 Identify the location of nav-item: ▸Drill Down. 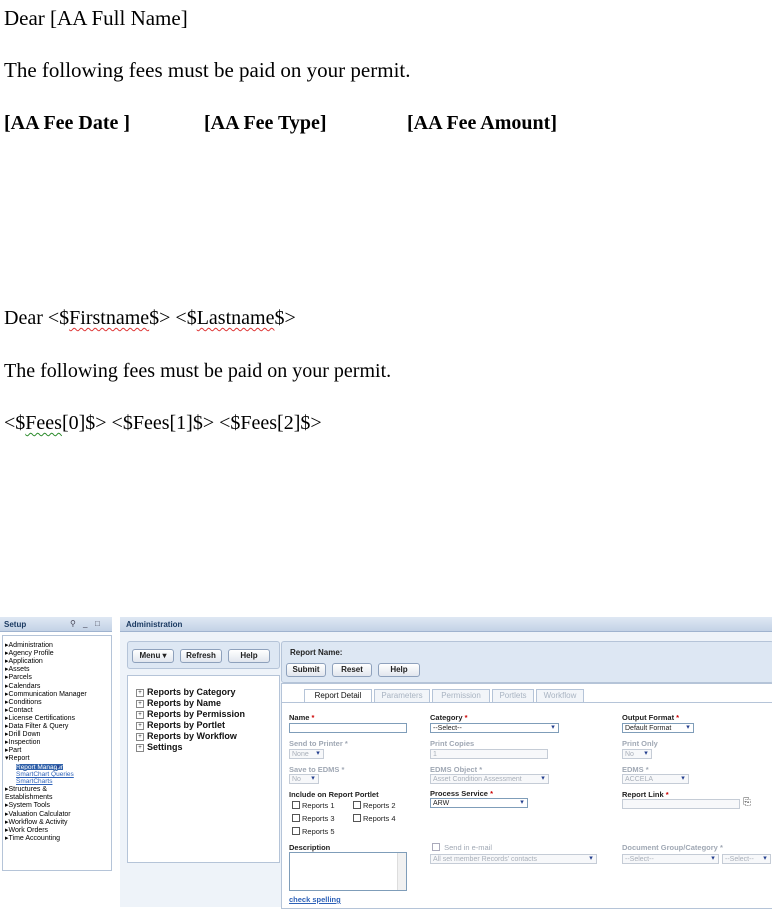
(22, 735).